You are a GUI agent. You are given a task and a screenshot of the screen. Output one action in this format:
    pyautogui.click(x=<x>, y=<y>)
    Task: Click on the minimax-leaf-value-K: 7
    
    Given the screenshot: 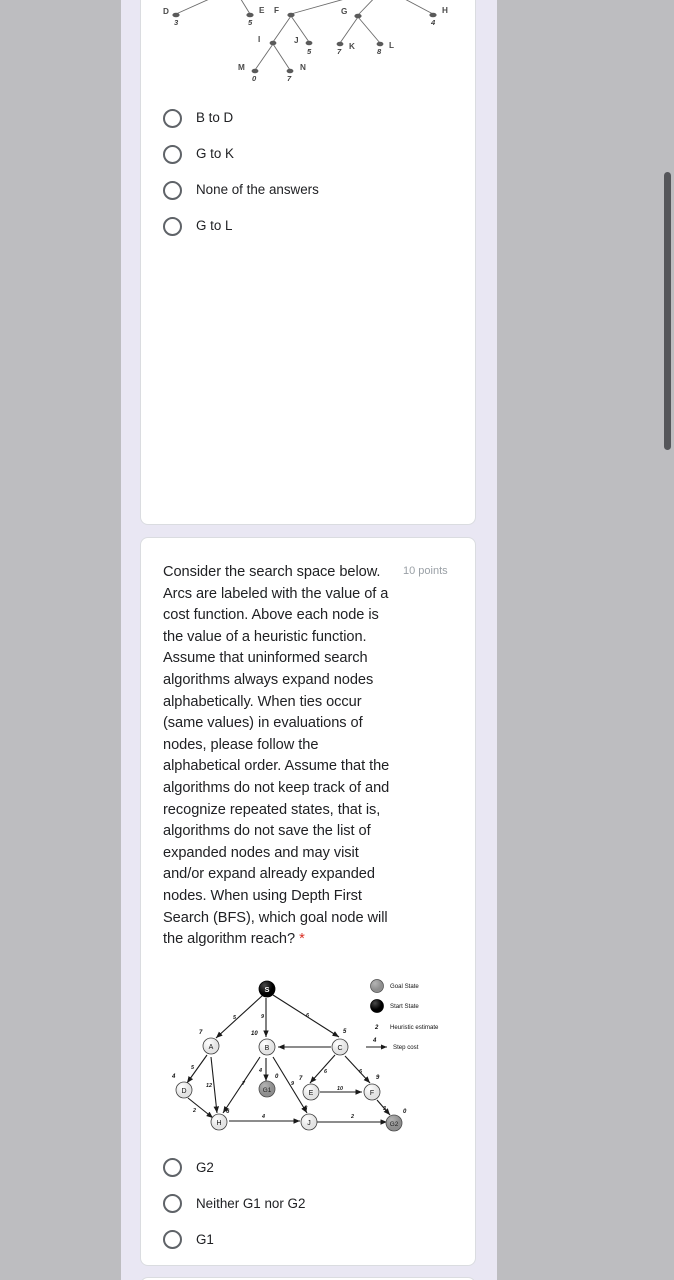 What is the action you would take?
    pyautogui.click(x=339, y=51)
    